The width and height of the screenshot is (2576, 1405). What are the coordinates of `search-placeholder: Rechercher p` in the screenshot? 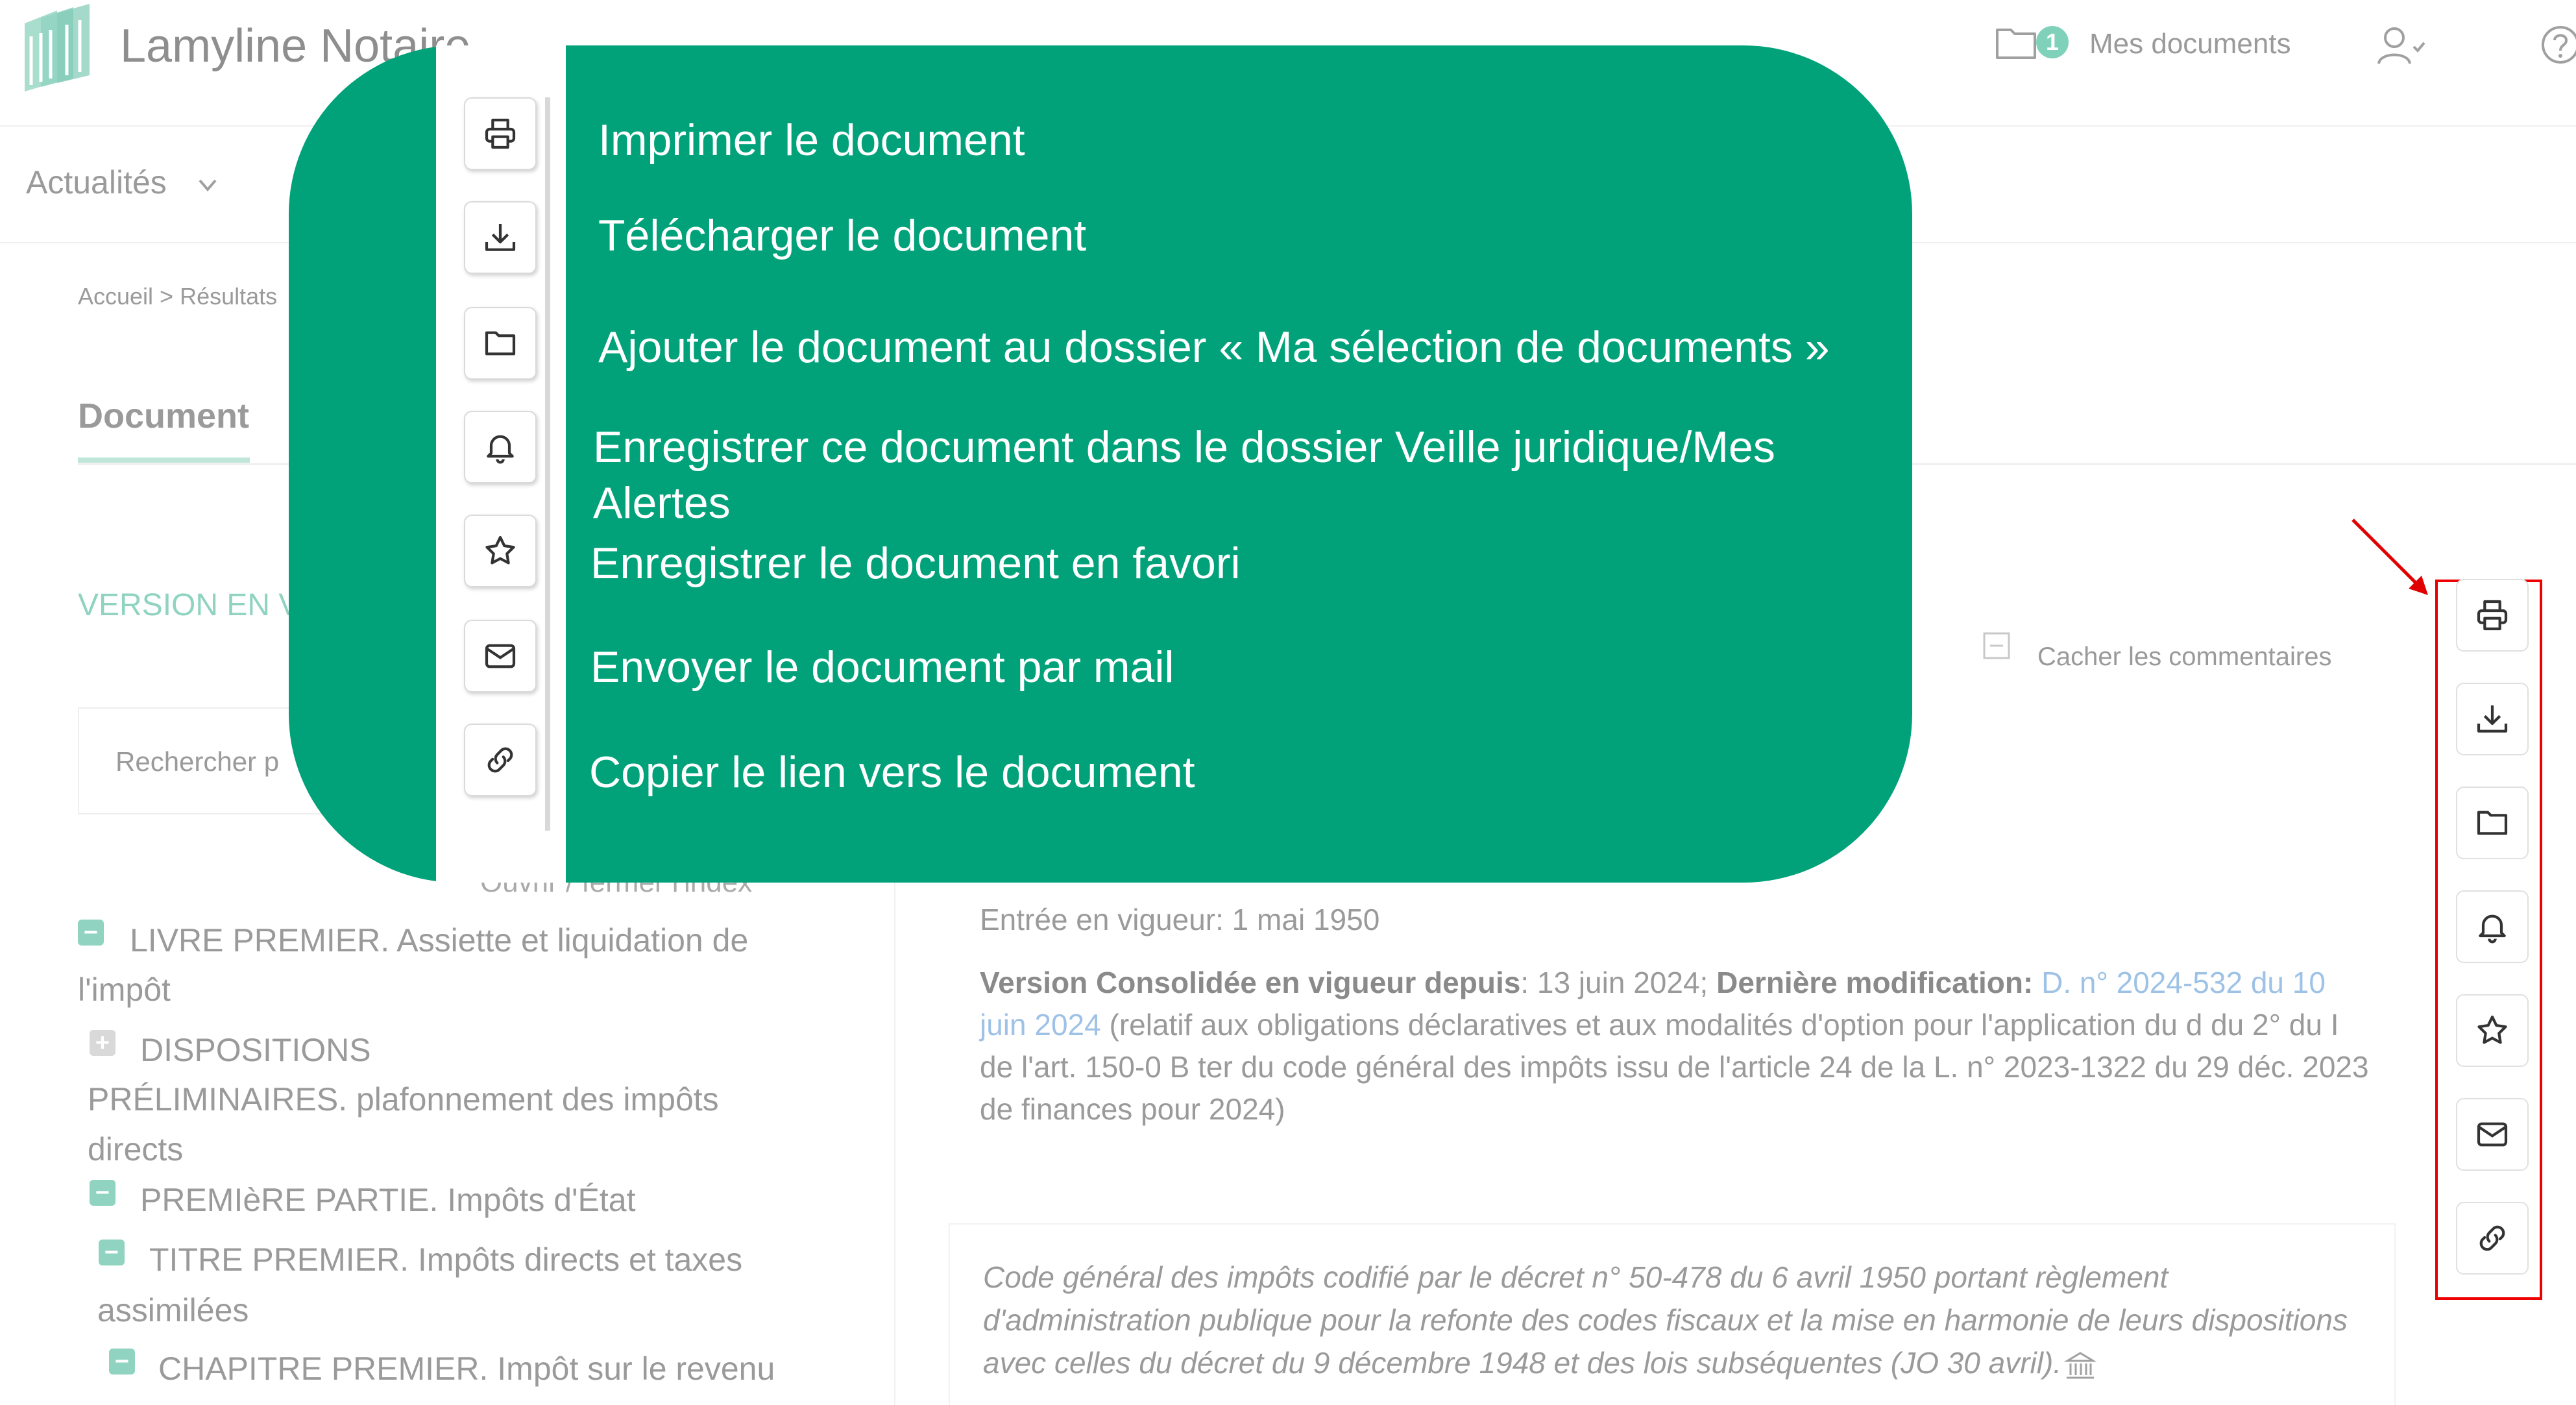 It's located at (197, 761).